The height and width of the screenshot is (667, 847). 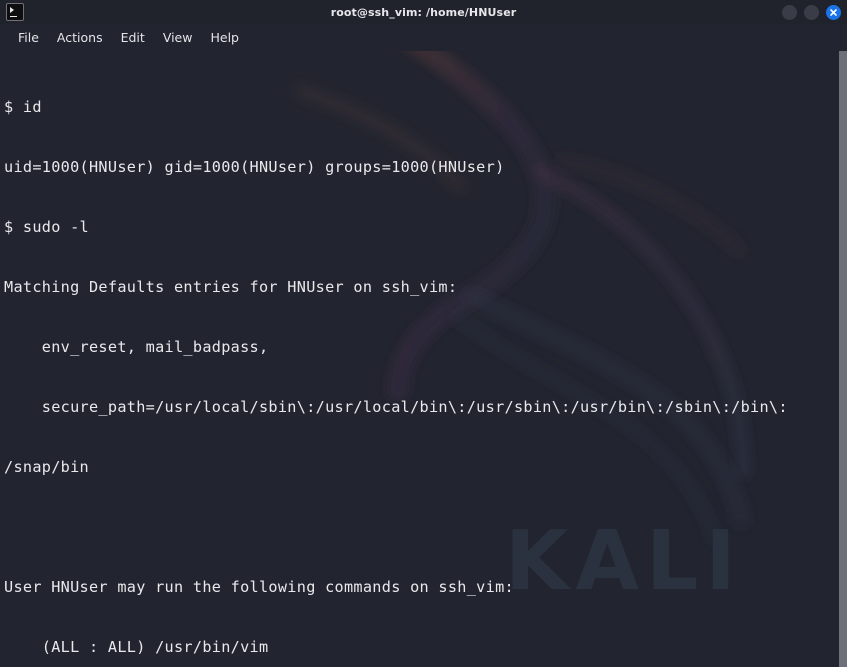 What do you see at coordinates (178, 38) in the screenshot?
I see `menu-item-view: View` at bounding box center [178, 38].